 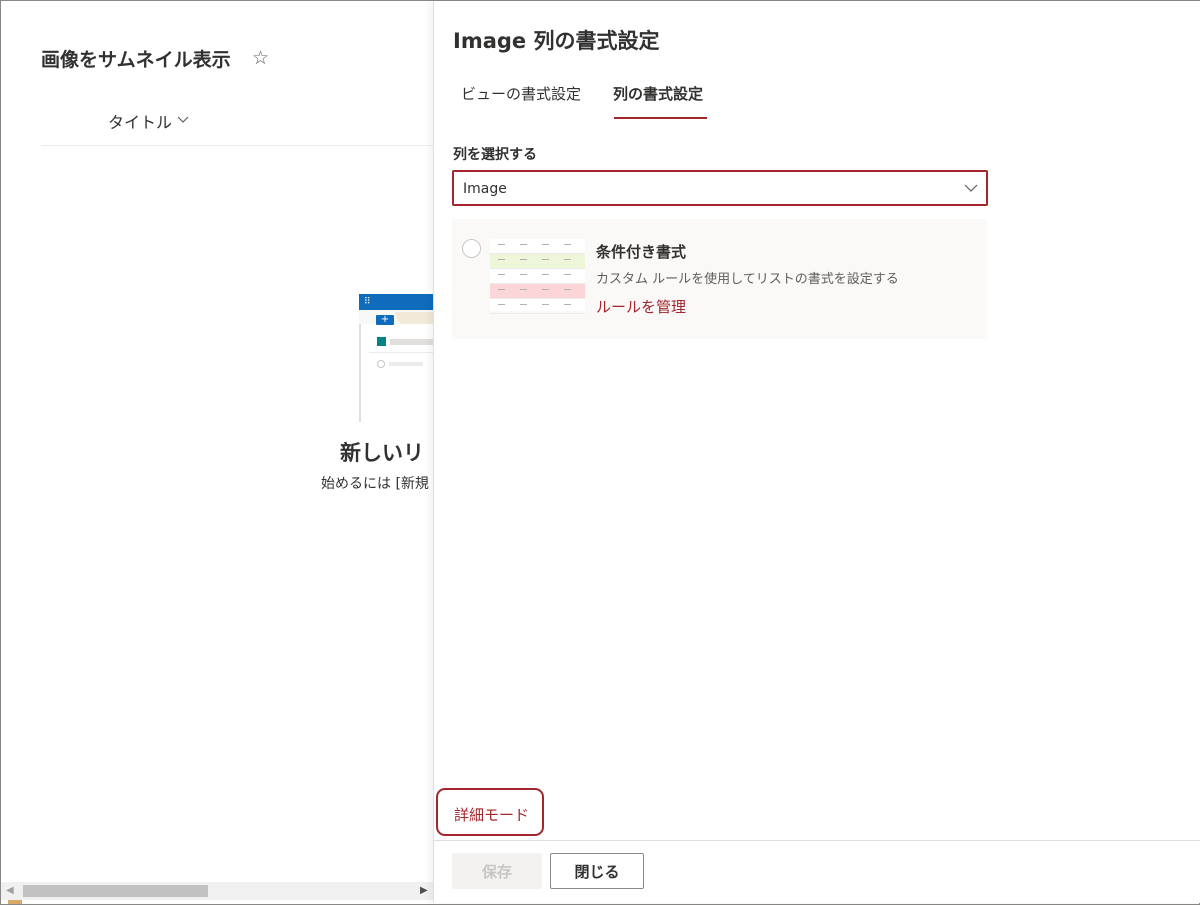 What do you see at coordinates (15, 902) in the screenshot?
I see `taskbar-accent` at bounding box center [15, 902].